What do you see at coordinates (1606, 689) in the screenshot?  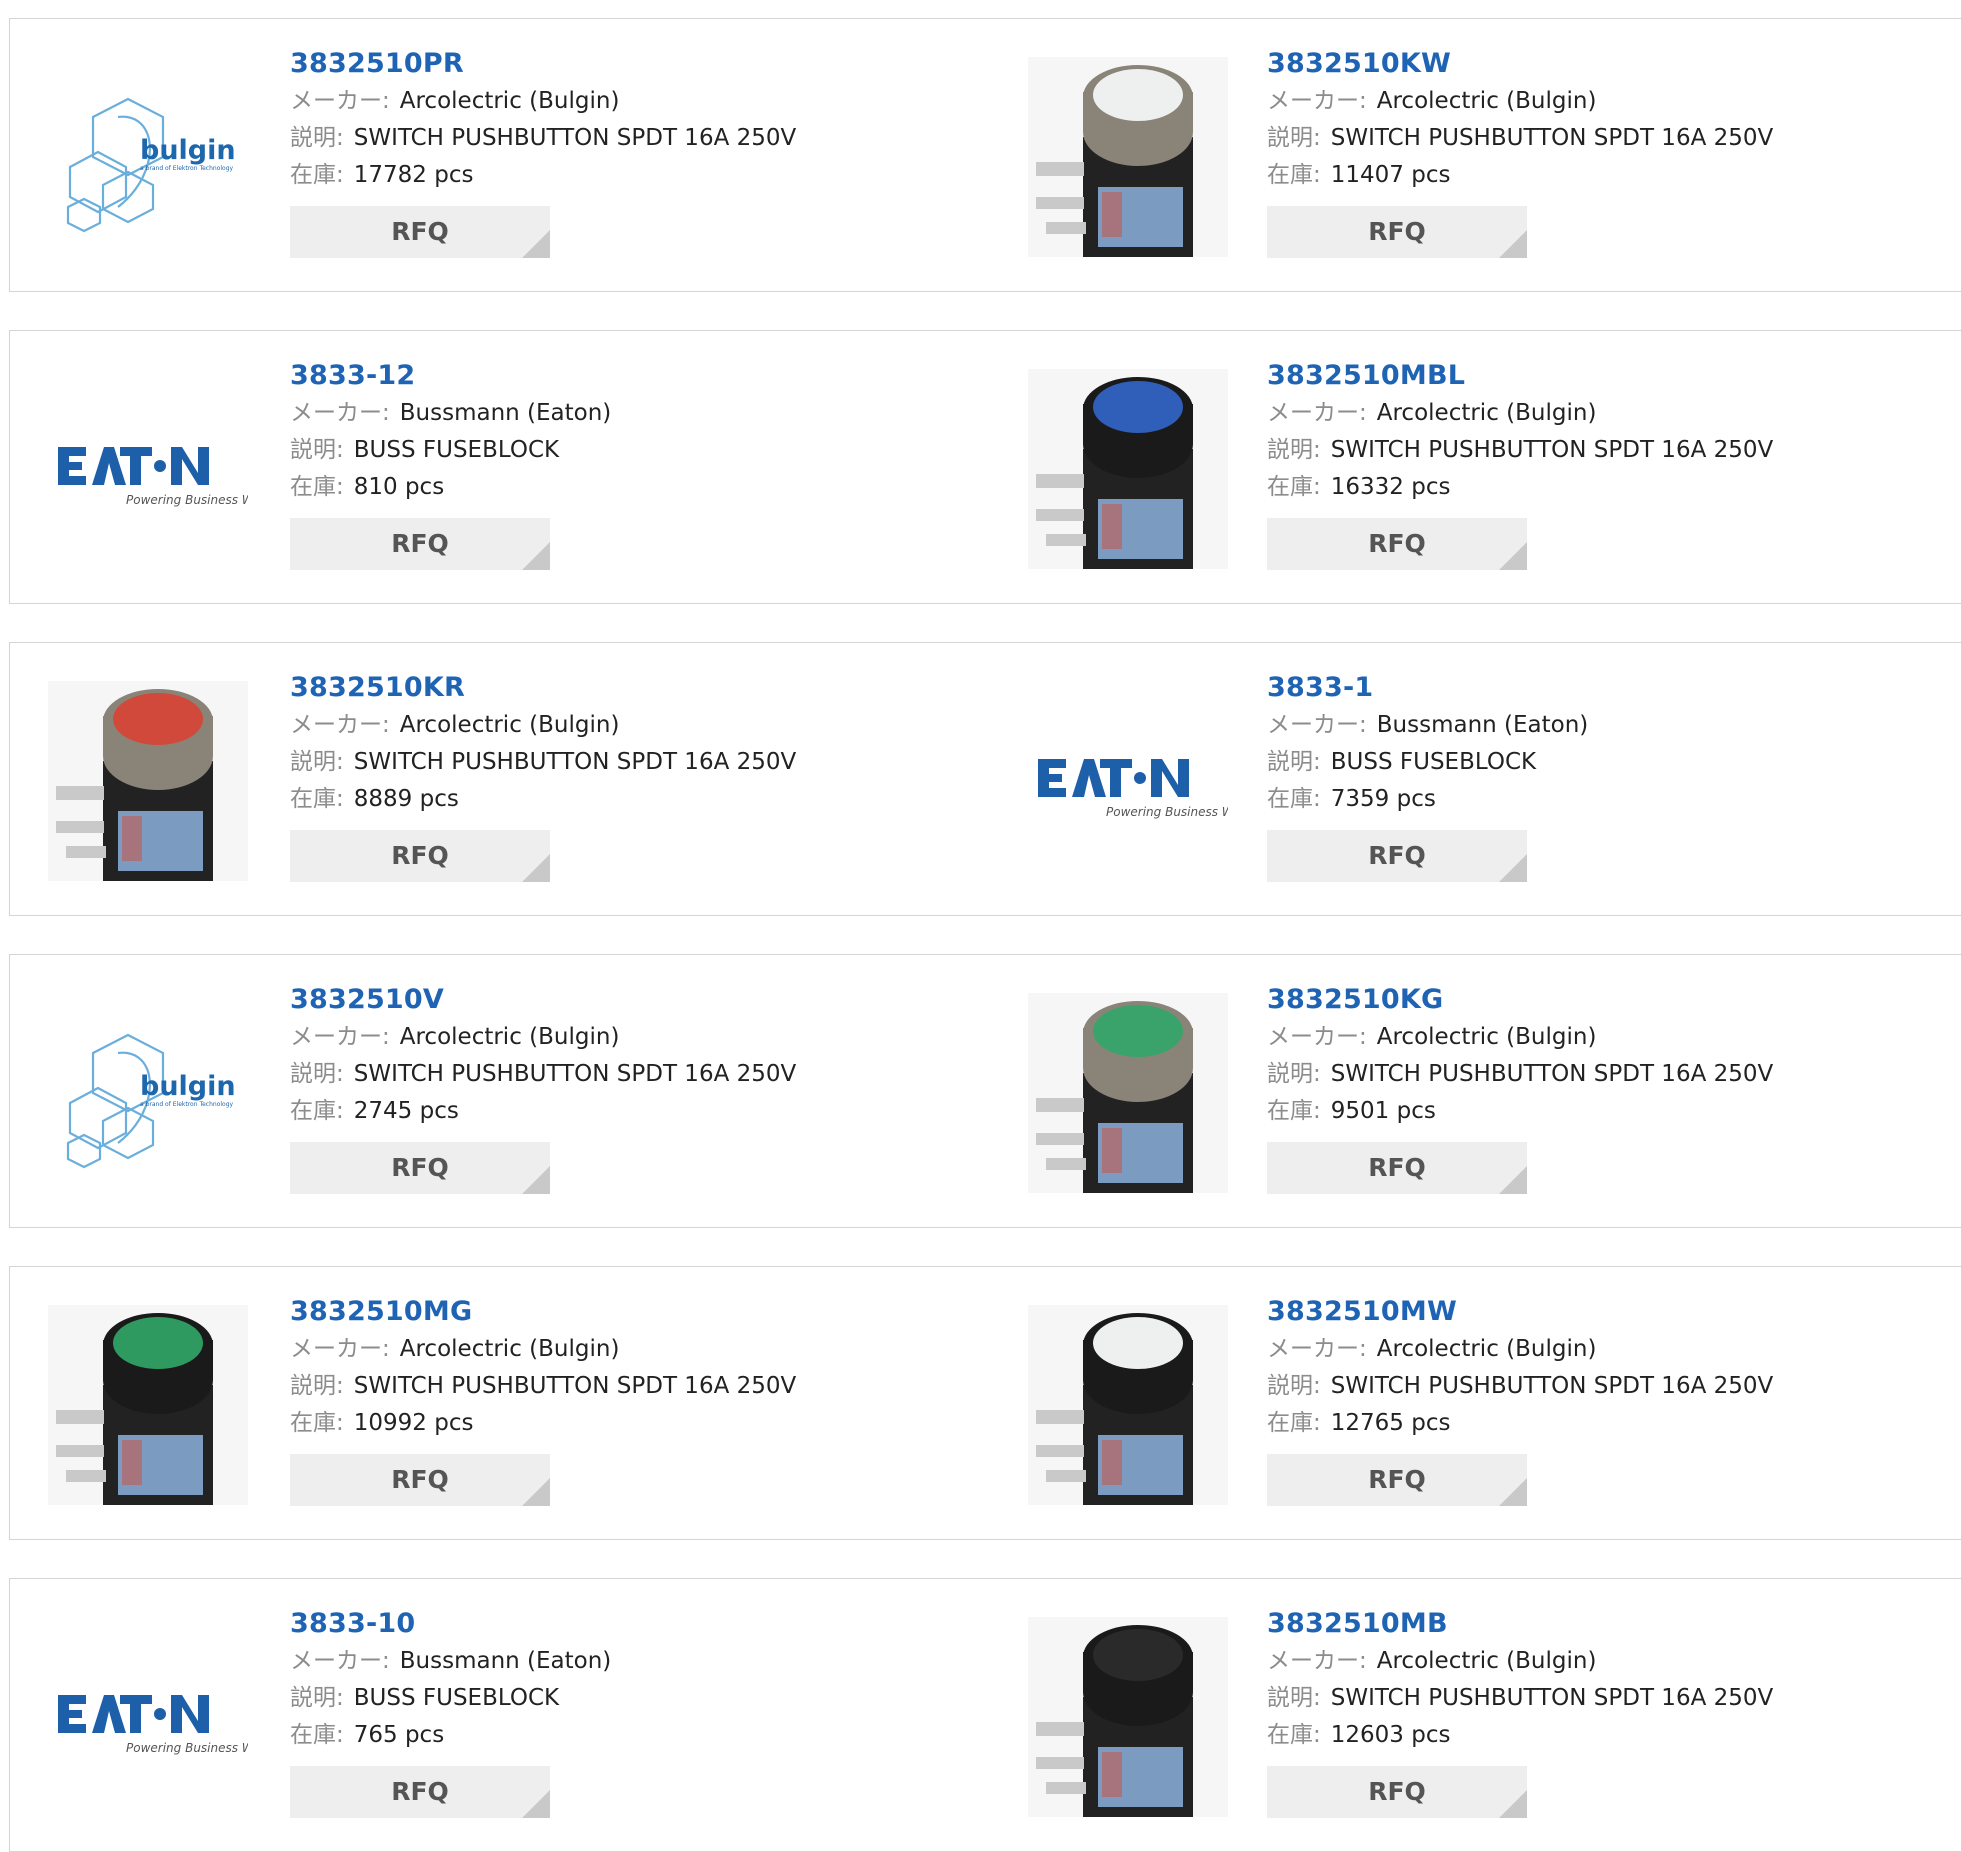 I see `part-number-link: 3833-1` at bounding box center [1606, 689].